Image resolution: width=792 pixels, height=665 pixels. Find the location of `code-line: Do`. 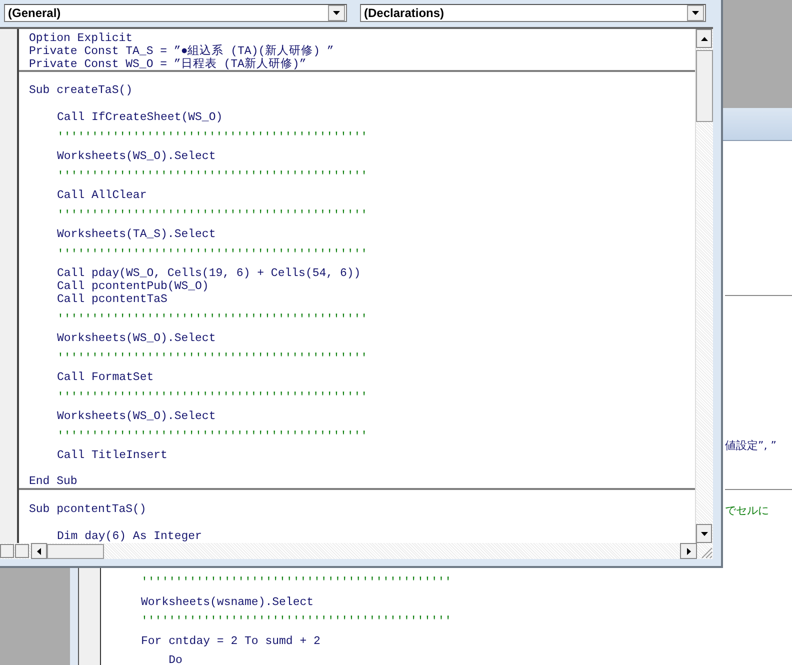

code-line: Do is located at coordinates (176, 659).